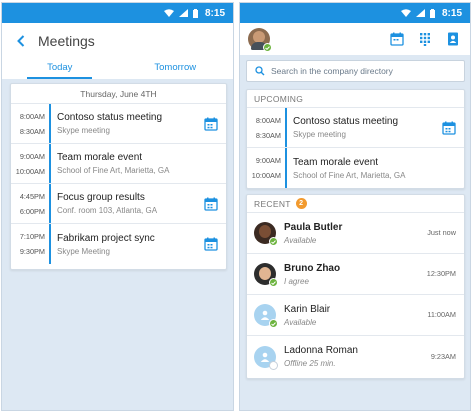 This screenshot has height=413, width=472. Describe the element at coordinates (101, 197) in the screenshot. I see `meeting-title: Focus group results` at that location.